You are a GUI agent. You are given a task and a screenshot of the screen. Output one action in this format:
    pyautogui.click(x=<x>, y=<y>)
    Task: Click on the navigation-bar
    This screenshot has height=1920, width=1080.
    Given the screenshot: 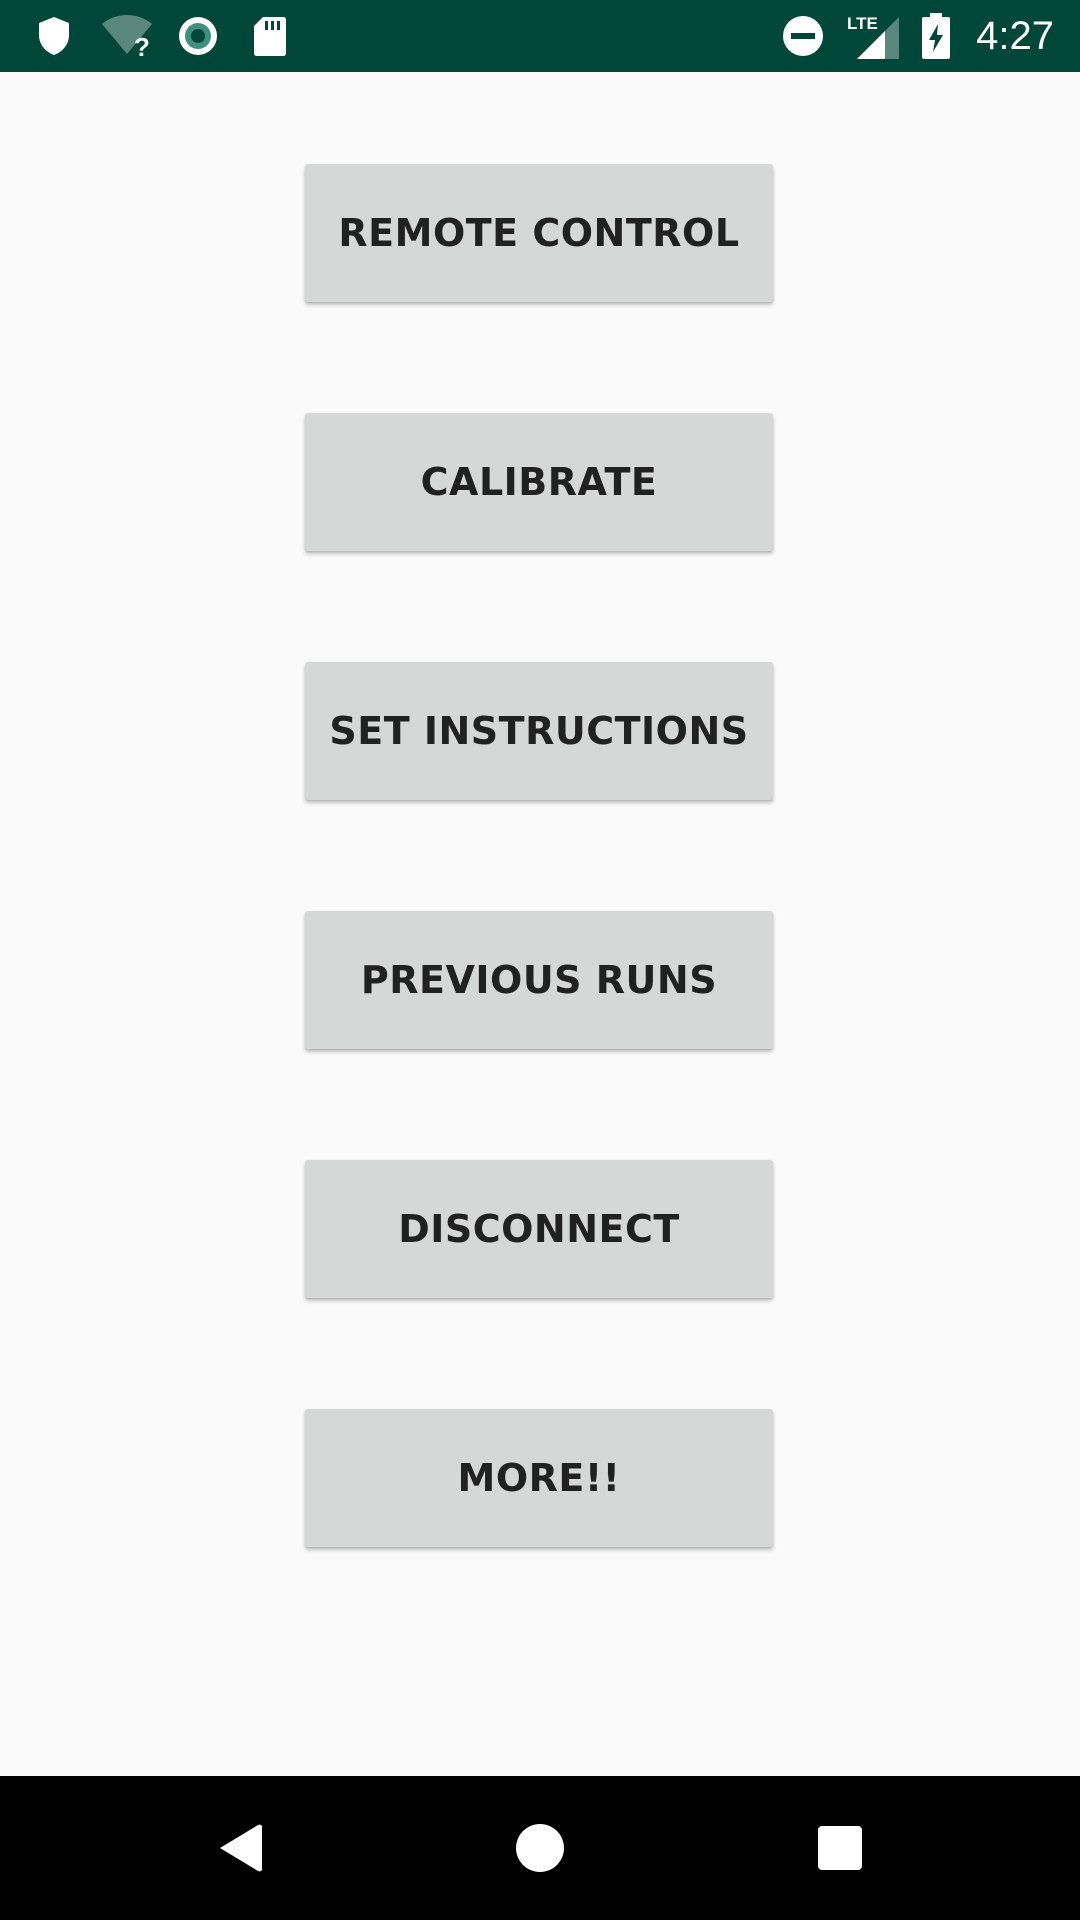 What is the action you would take?
    pyautogui.click(x=540, y=1848)
    